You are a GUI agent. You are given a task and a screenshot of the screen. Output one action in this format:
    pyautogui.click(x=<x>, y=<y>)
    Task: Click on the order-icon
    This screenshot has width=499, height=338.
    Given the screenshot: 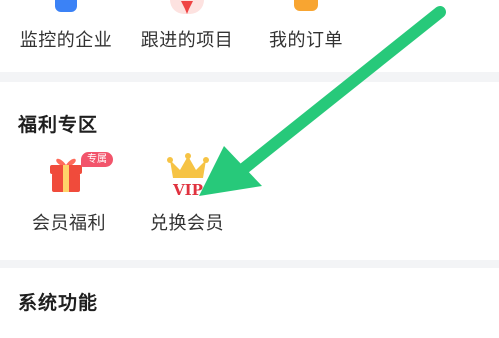 What is the action you would take?
    pyautogui.click(x=306, y=5)
    